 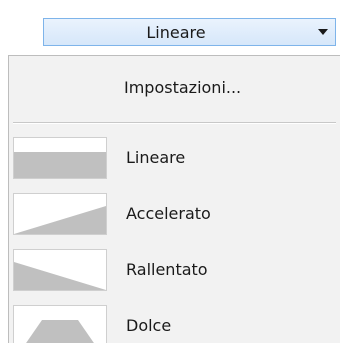 I want to click on chevron-down-icon, so click(x=323, y=32).